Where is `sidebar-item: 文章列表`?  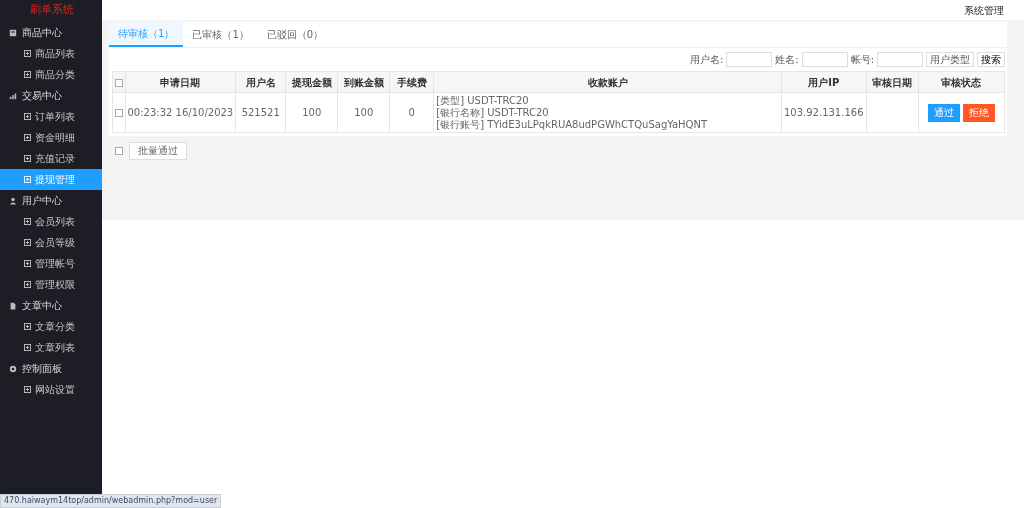
sidebar-item: 文章列表 is located at coordinates (51, 347).